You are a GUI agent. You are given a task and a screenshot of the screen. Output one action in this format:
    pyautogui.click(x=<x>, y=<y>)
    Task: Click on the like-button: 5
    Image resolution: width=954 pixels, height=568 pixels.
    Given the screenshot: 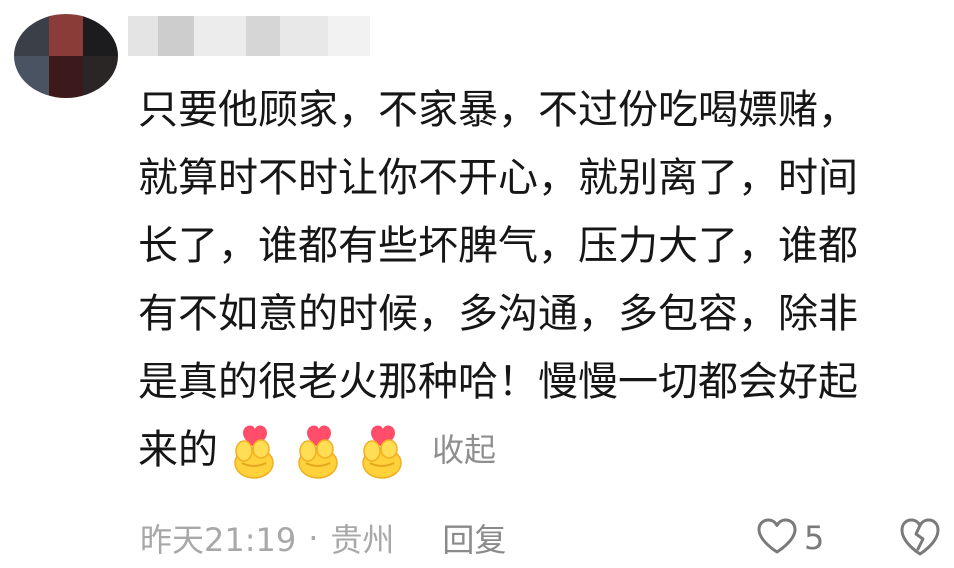 What is the action you would take?
    pyautogui.click(x=790, y=538)
    